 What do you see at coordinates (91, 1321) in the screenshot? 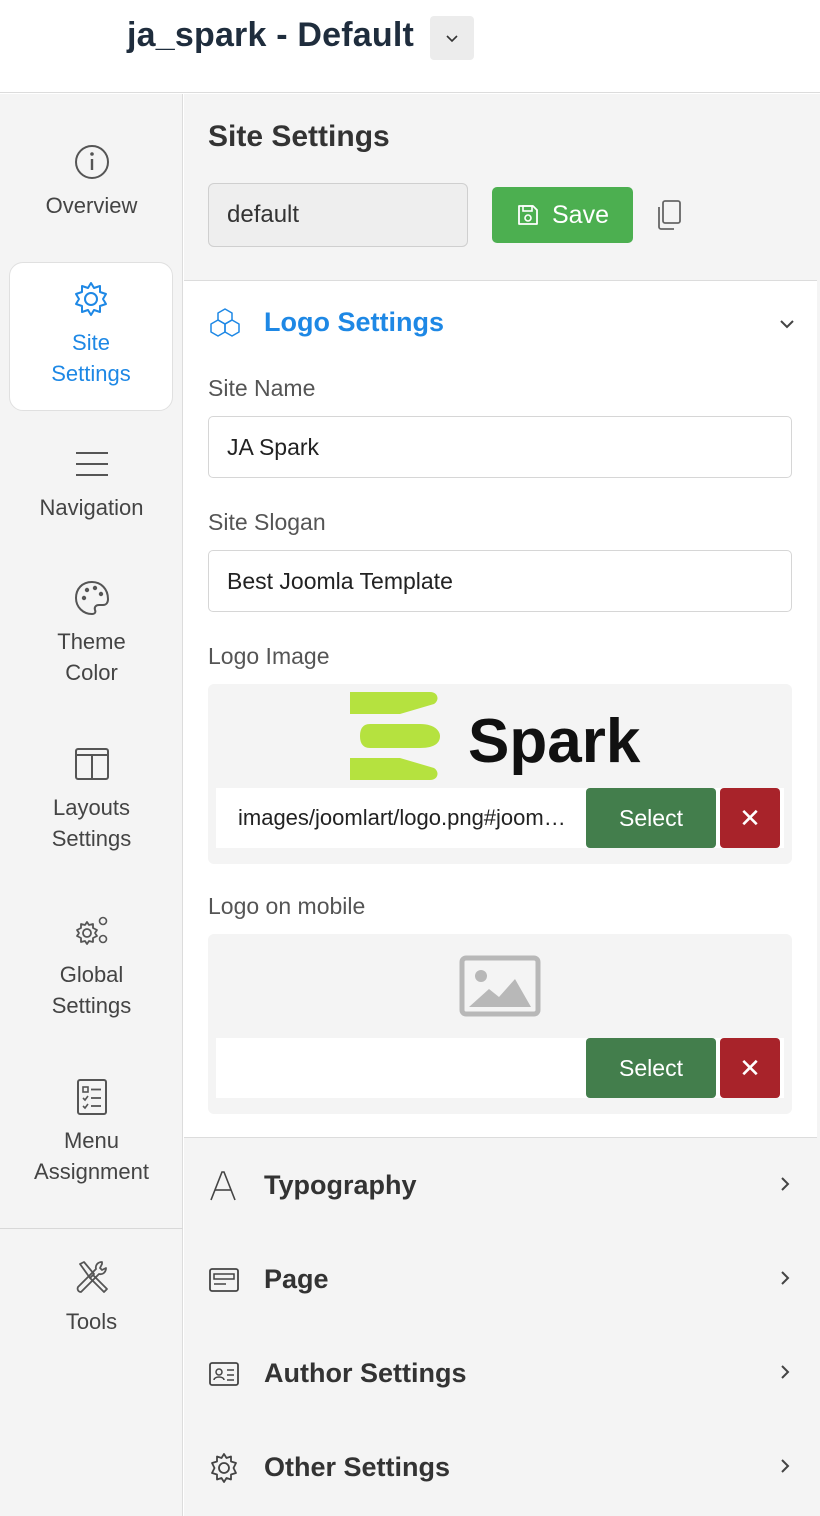
I see `sidebar-item-label: Tools` at bounding box center [91, 1321].